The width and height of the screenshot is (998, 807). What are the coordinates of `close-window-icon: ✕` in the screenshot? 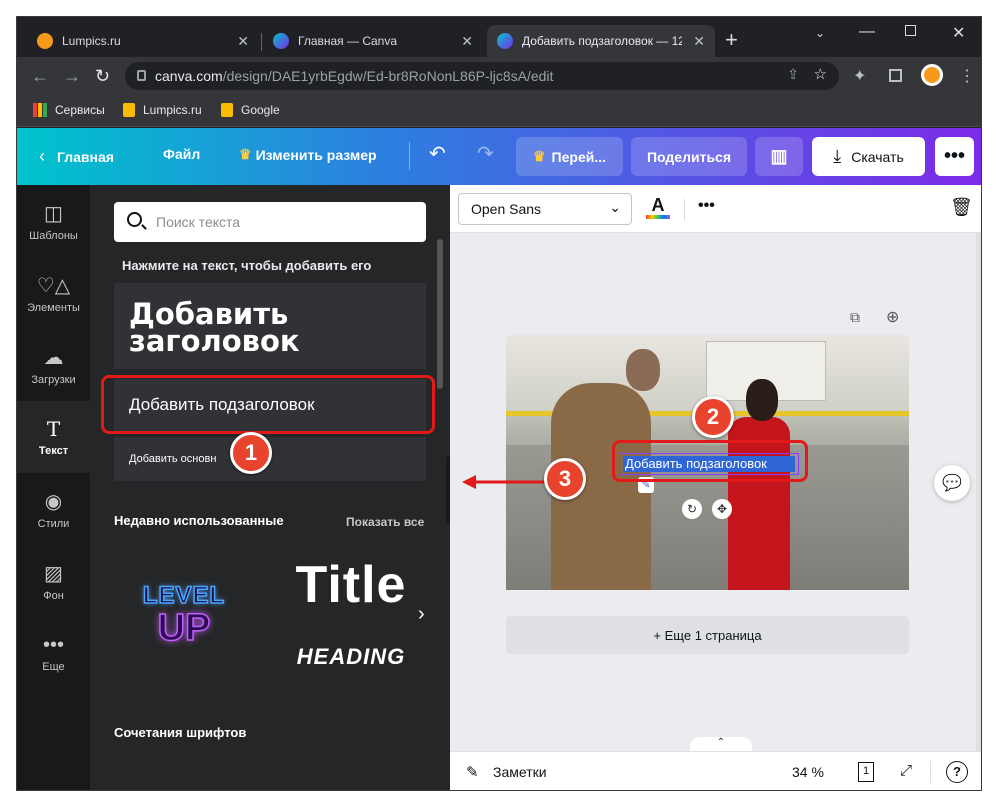 It's located at (958, 33).